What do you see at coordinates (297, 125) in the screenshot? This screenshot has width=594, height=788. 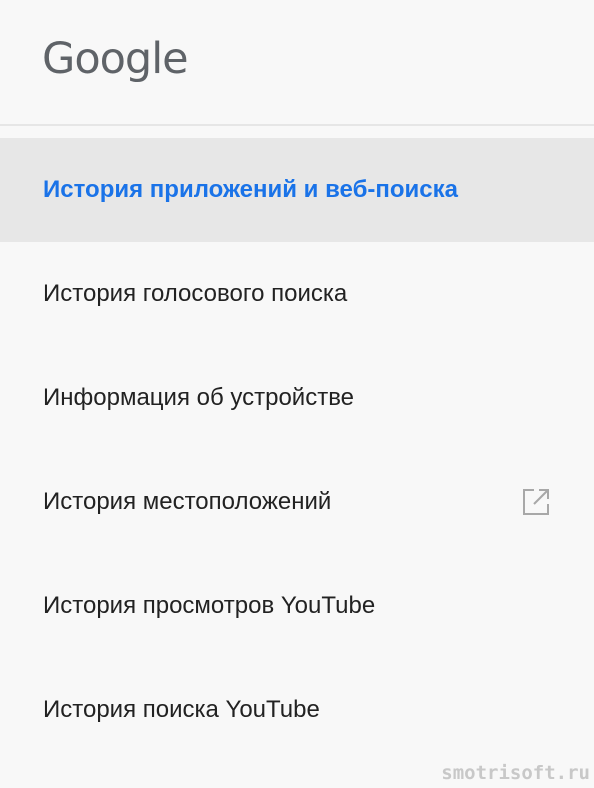 I see `header-divider` at bounding box center [297, 125].